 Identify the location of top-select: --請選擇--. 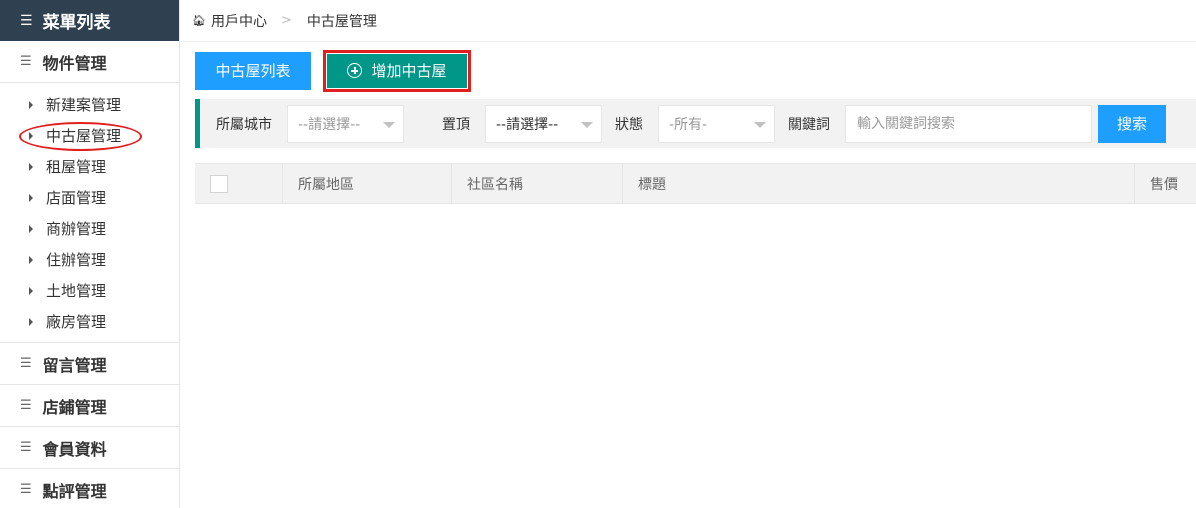
(543, 123).